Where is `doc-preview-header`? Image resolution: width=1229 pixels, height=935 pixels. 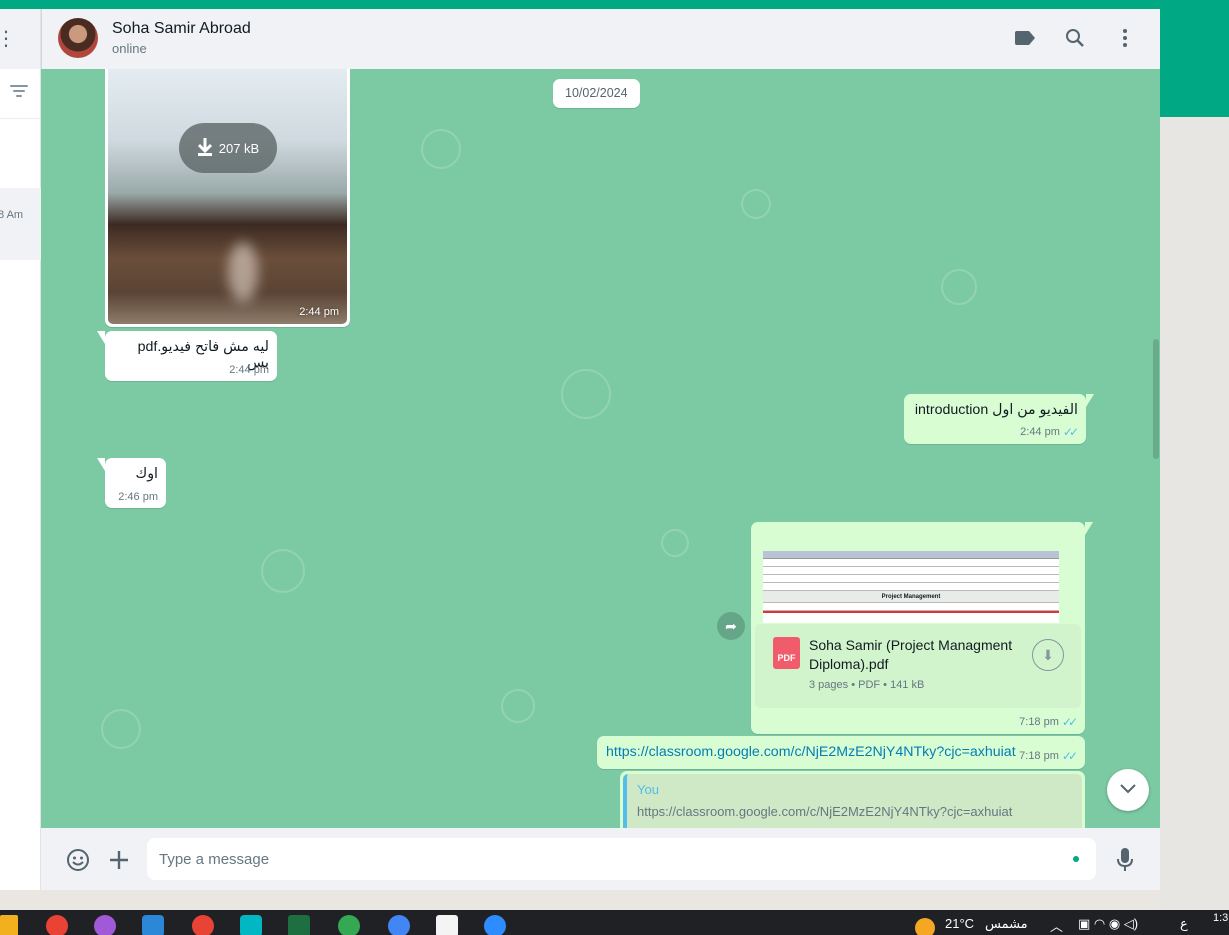 doc-preview-header is located at coordinates (911, 555).